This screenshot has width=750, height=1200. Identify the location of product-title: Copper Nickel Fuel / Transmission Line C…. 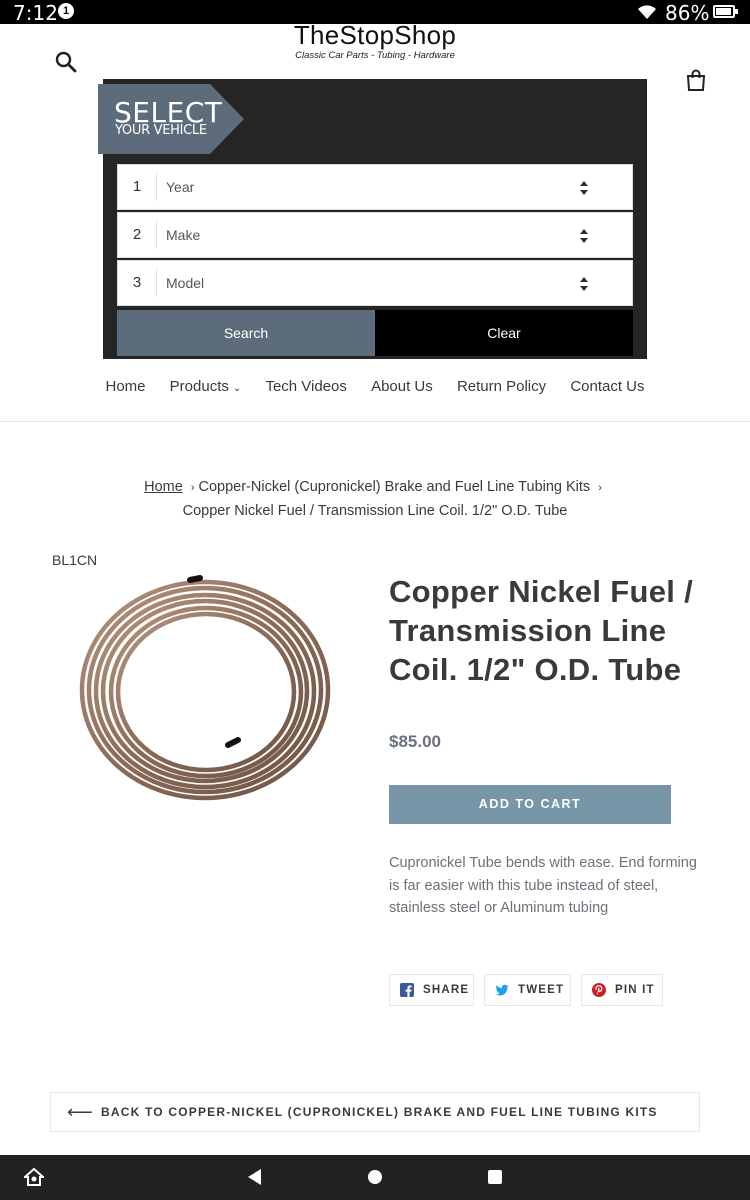
(541, 630).